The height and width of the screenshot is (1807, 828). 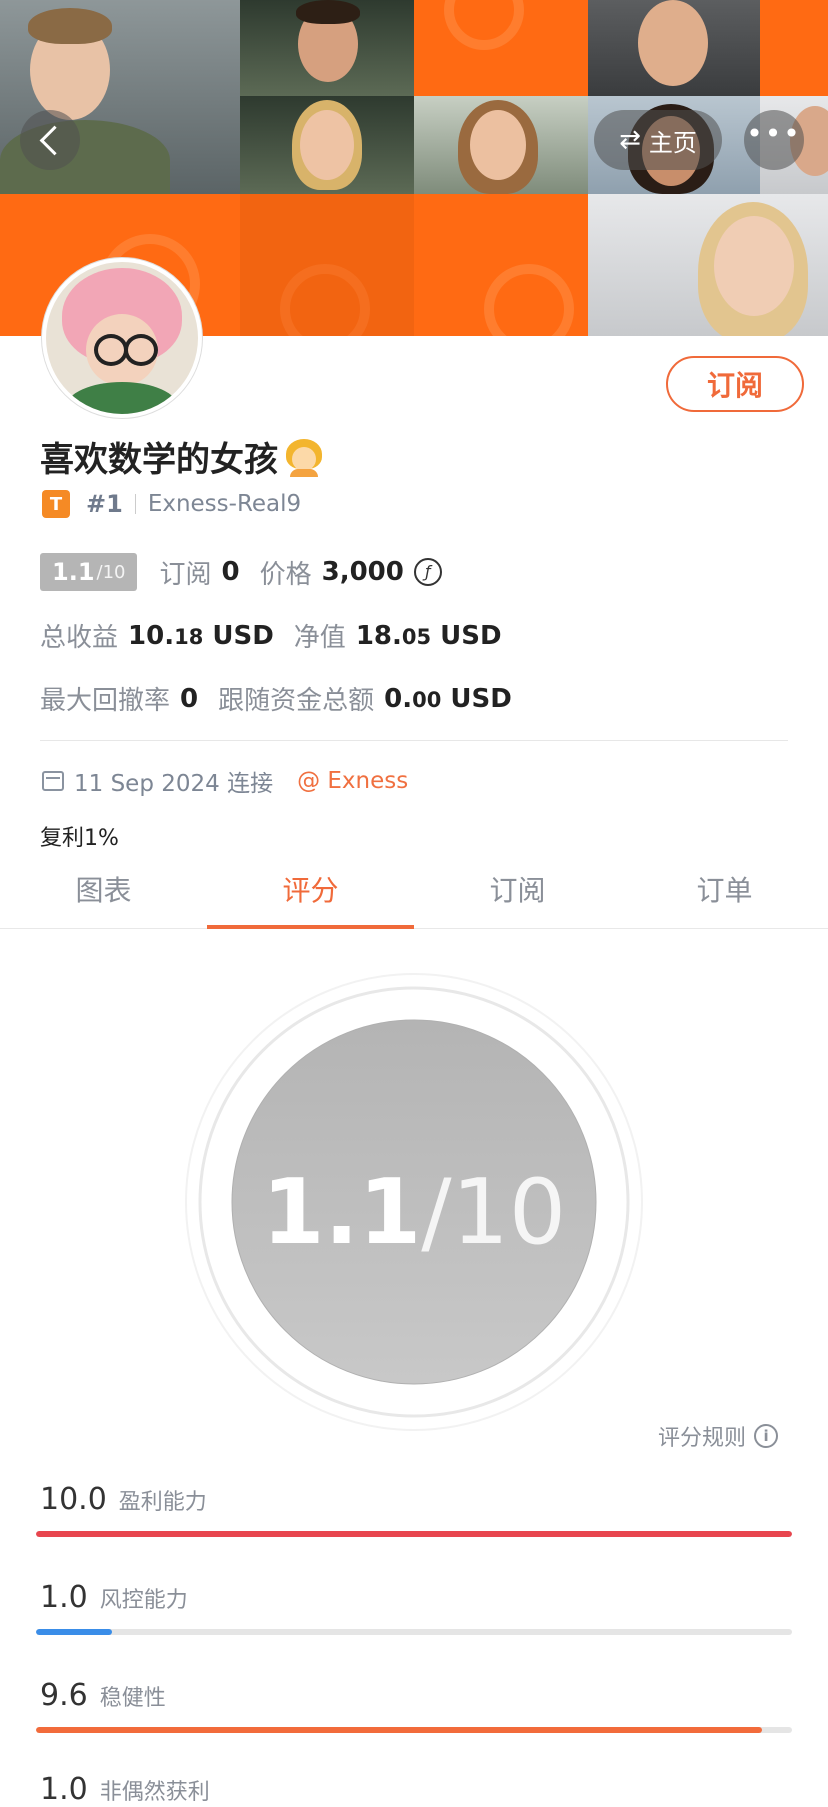 I want to click on follow-total-label: 跟随资金总额, so click(x=296, y=701).